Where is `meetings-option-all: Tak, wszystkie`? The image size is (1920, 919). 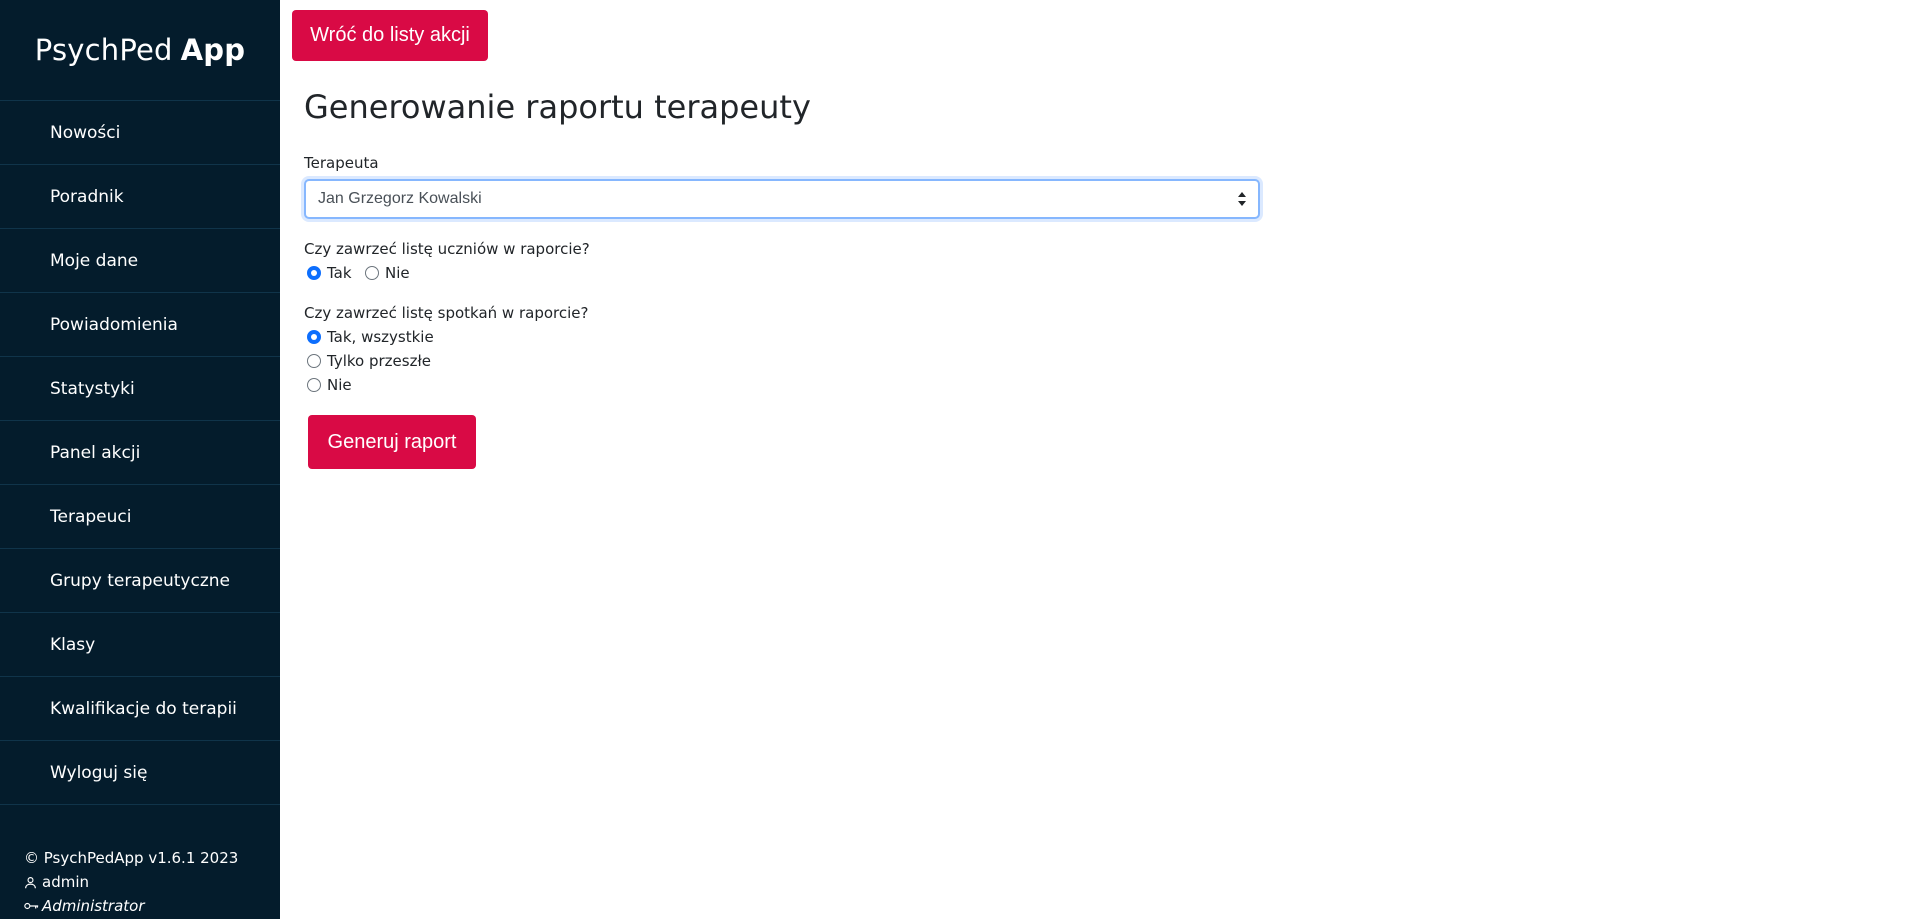 meetings-option-all: Tak, wszystkie is located at coordinates (370, 337).